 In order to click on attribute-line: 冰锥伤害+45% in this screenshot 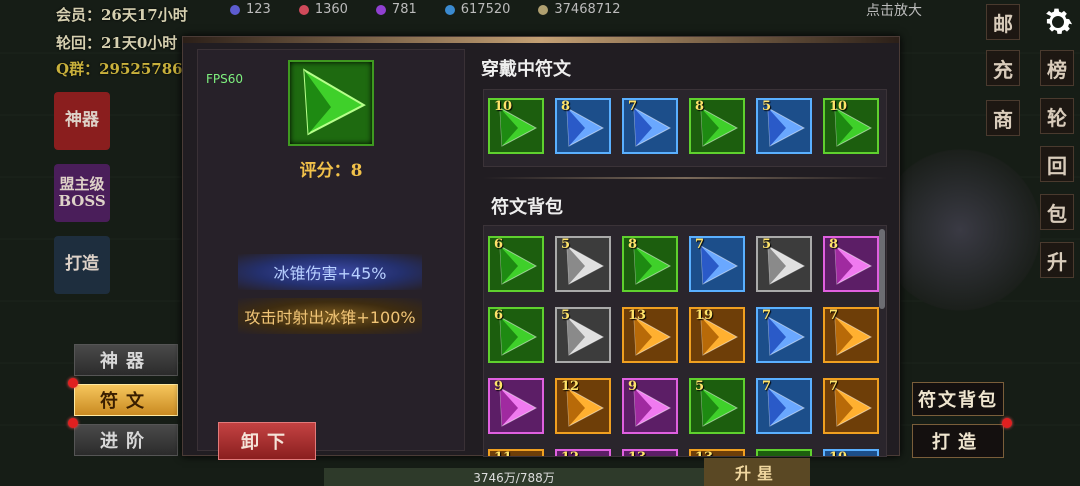, I will do `click(330, 272)`.